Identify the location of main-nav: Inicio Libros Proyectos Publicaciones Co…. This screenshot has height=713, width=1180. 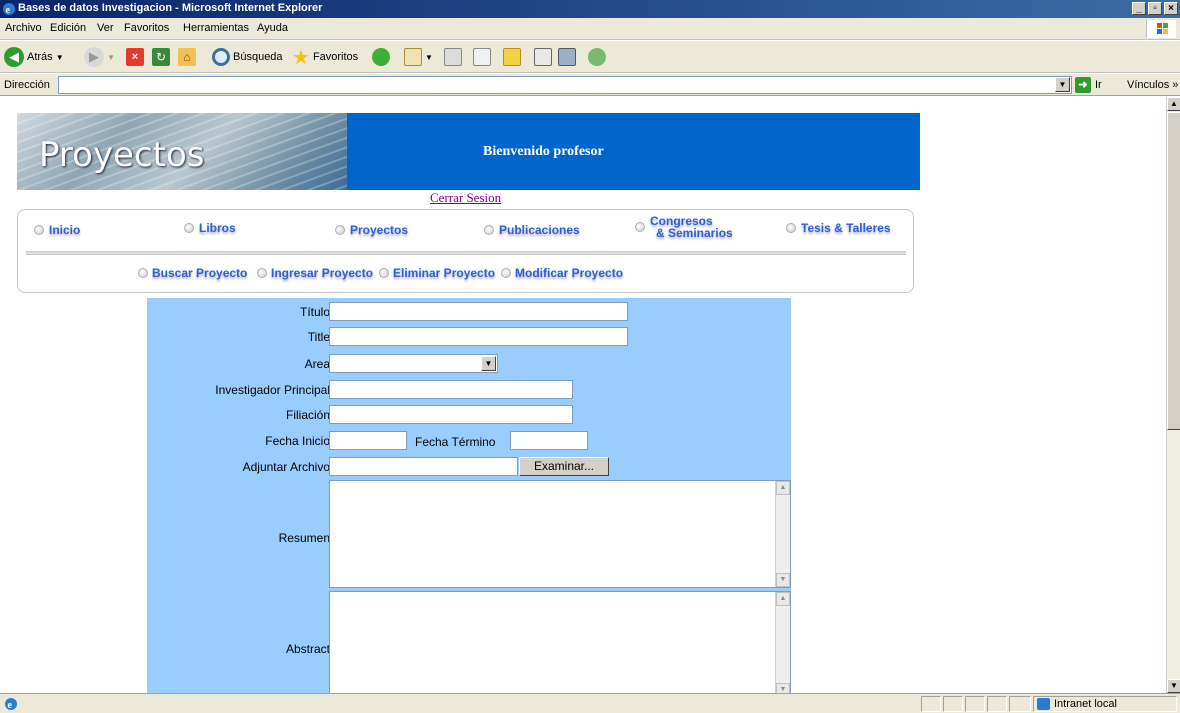
(465, 251).